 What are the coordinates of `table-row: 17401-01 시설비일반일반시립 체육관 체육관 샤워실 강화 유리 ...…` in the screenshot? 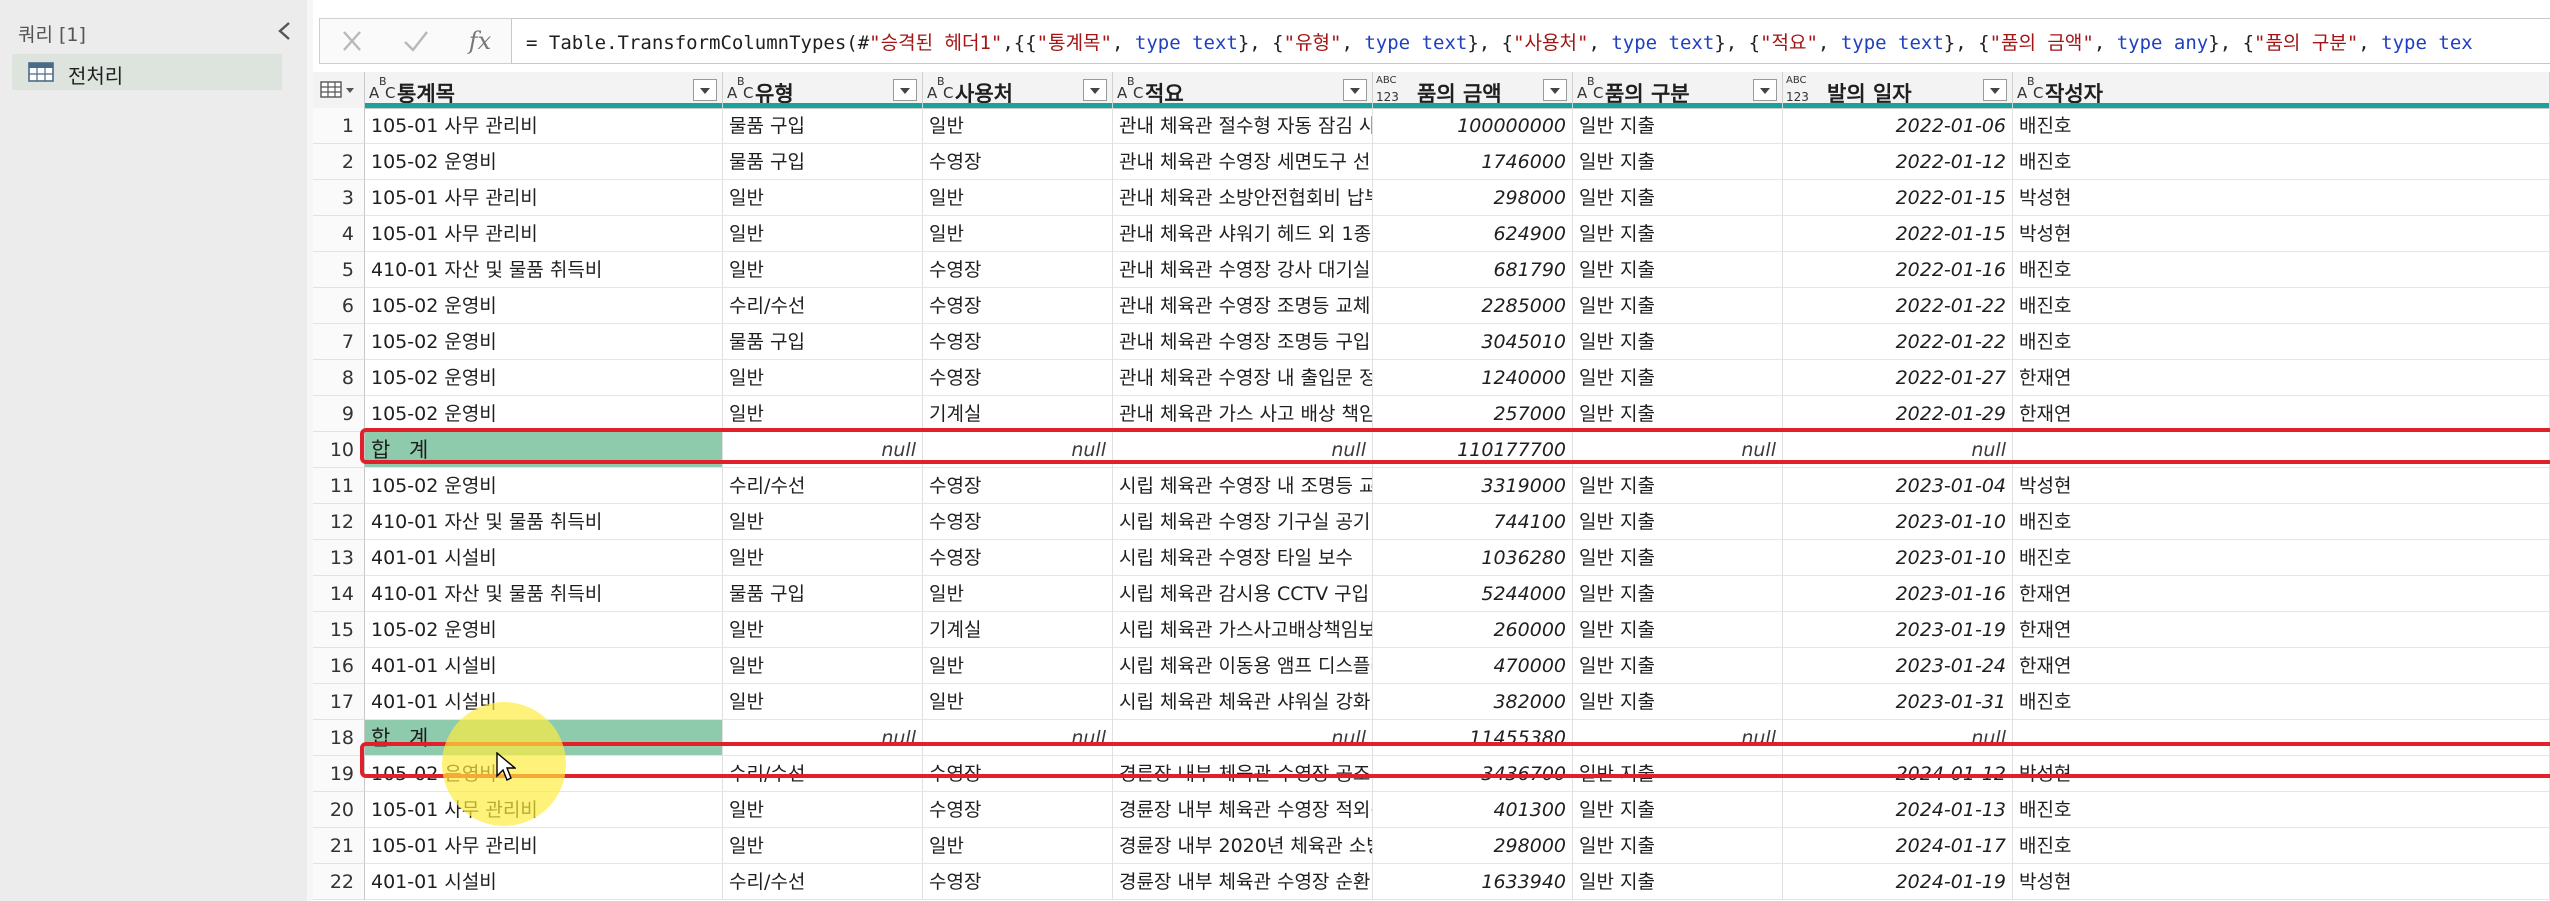 It's located at (1431, 702).